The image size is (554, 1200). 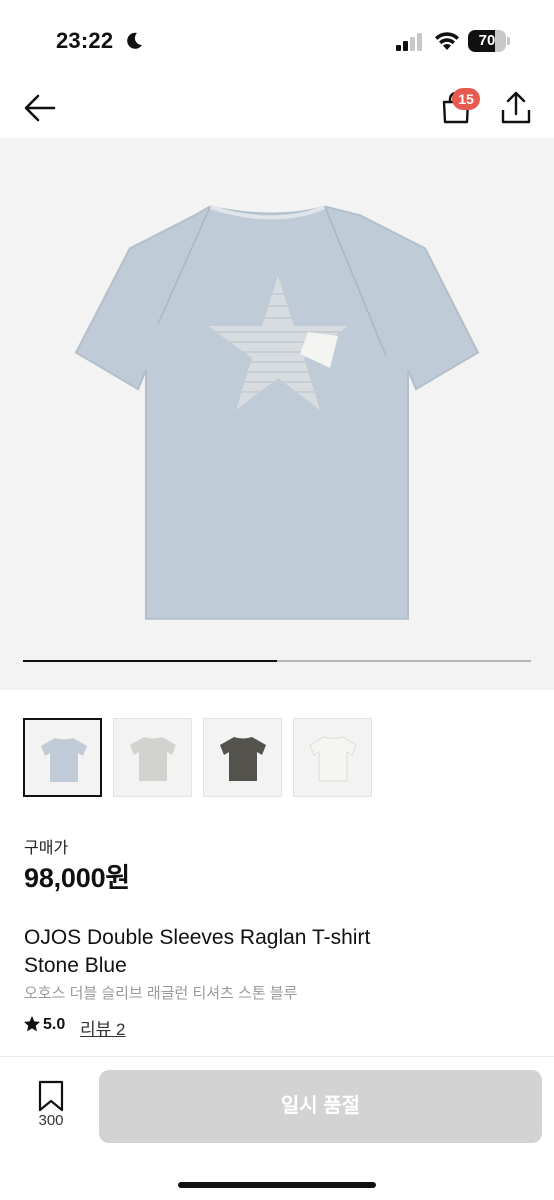 What do you see at coordinates (134, 40) in the screenshot?
I see `moon-icon` at bounding box center [134, 40].